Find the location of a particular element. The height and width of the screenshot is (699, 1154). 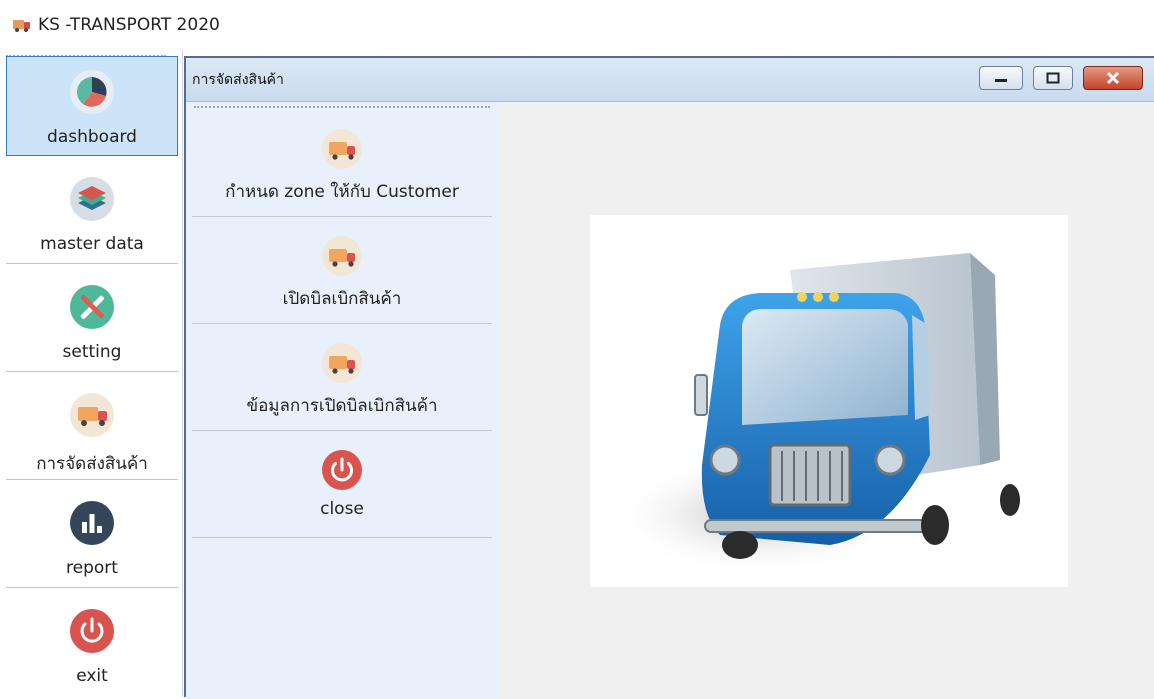

layers-icon is located at coordinates (92, 199).